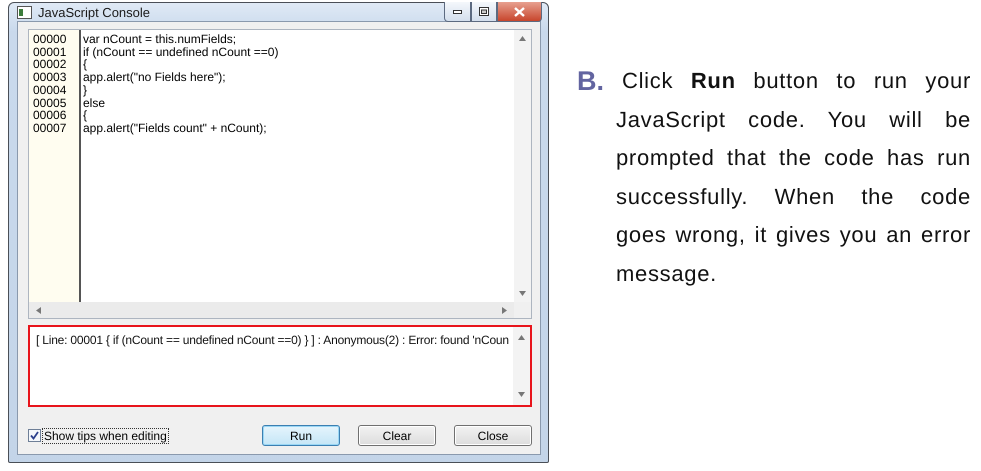 The width and height of the screenshot is (981, 471). What do you see at coordinates (50, 90) in the screenshot?
I see `line-number: 00004` at bounding box center [50, 90].